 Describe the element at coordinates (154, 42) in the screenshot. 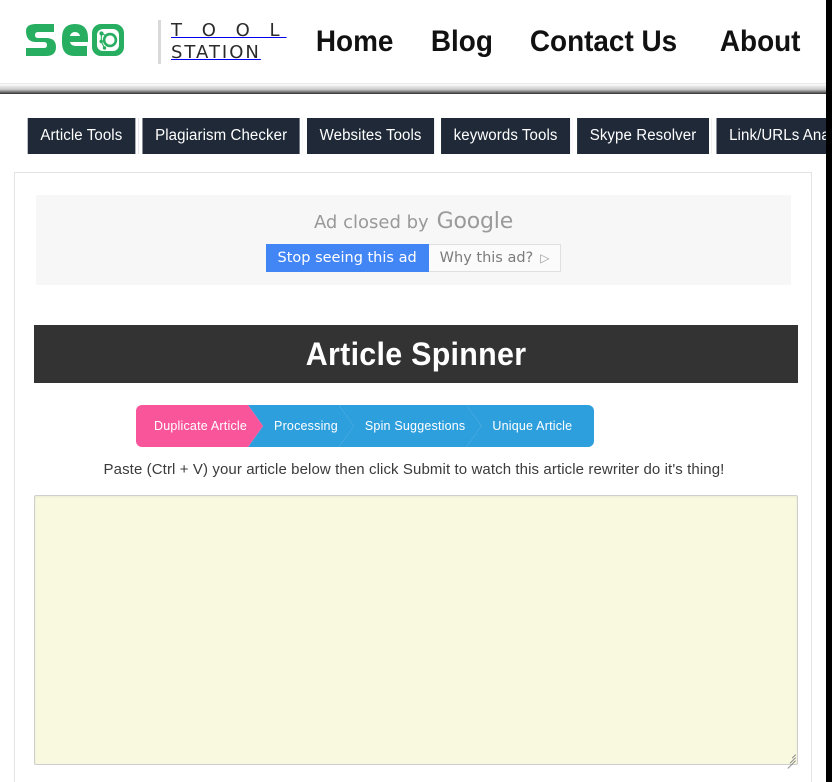

I see `site-logo: T O O L STATION` at that location.